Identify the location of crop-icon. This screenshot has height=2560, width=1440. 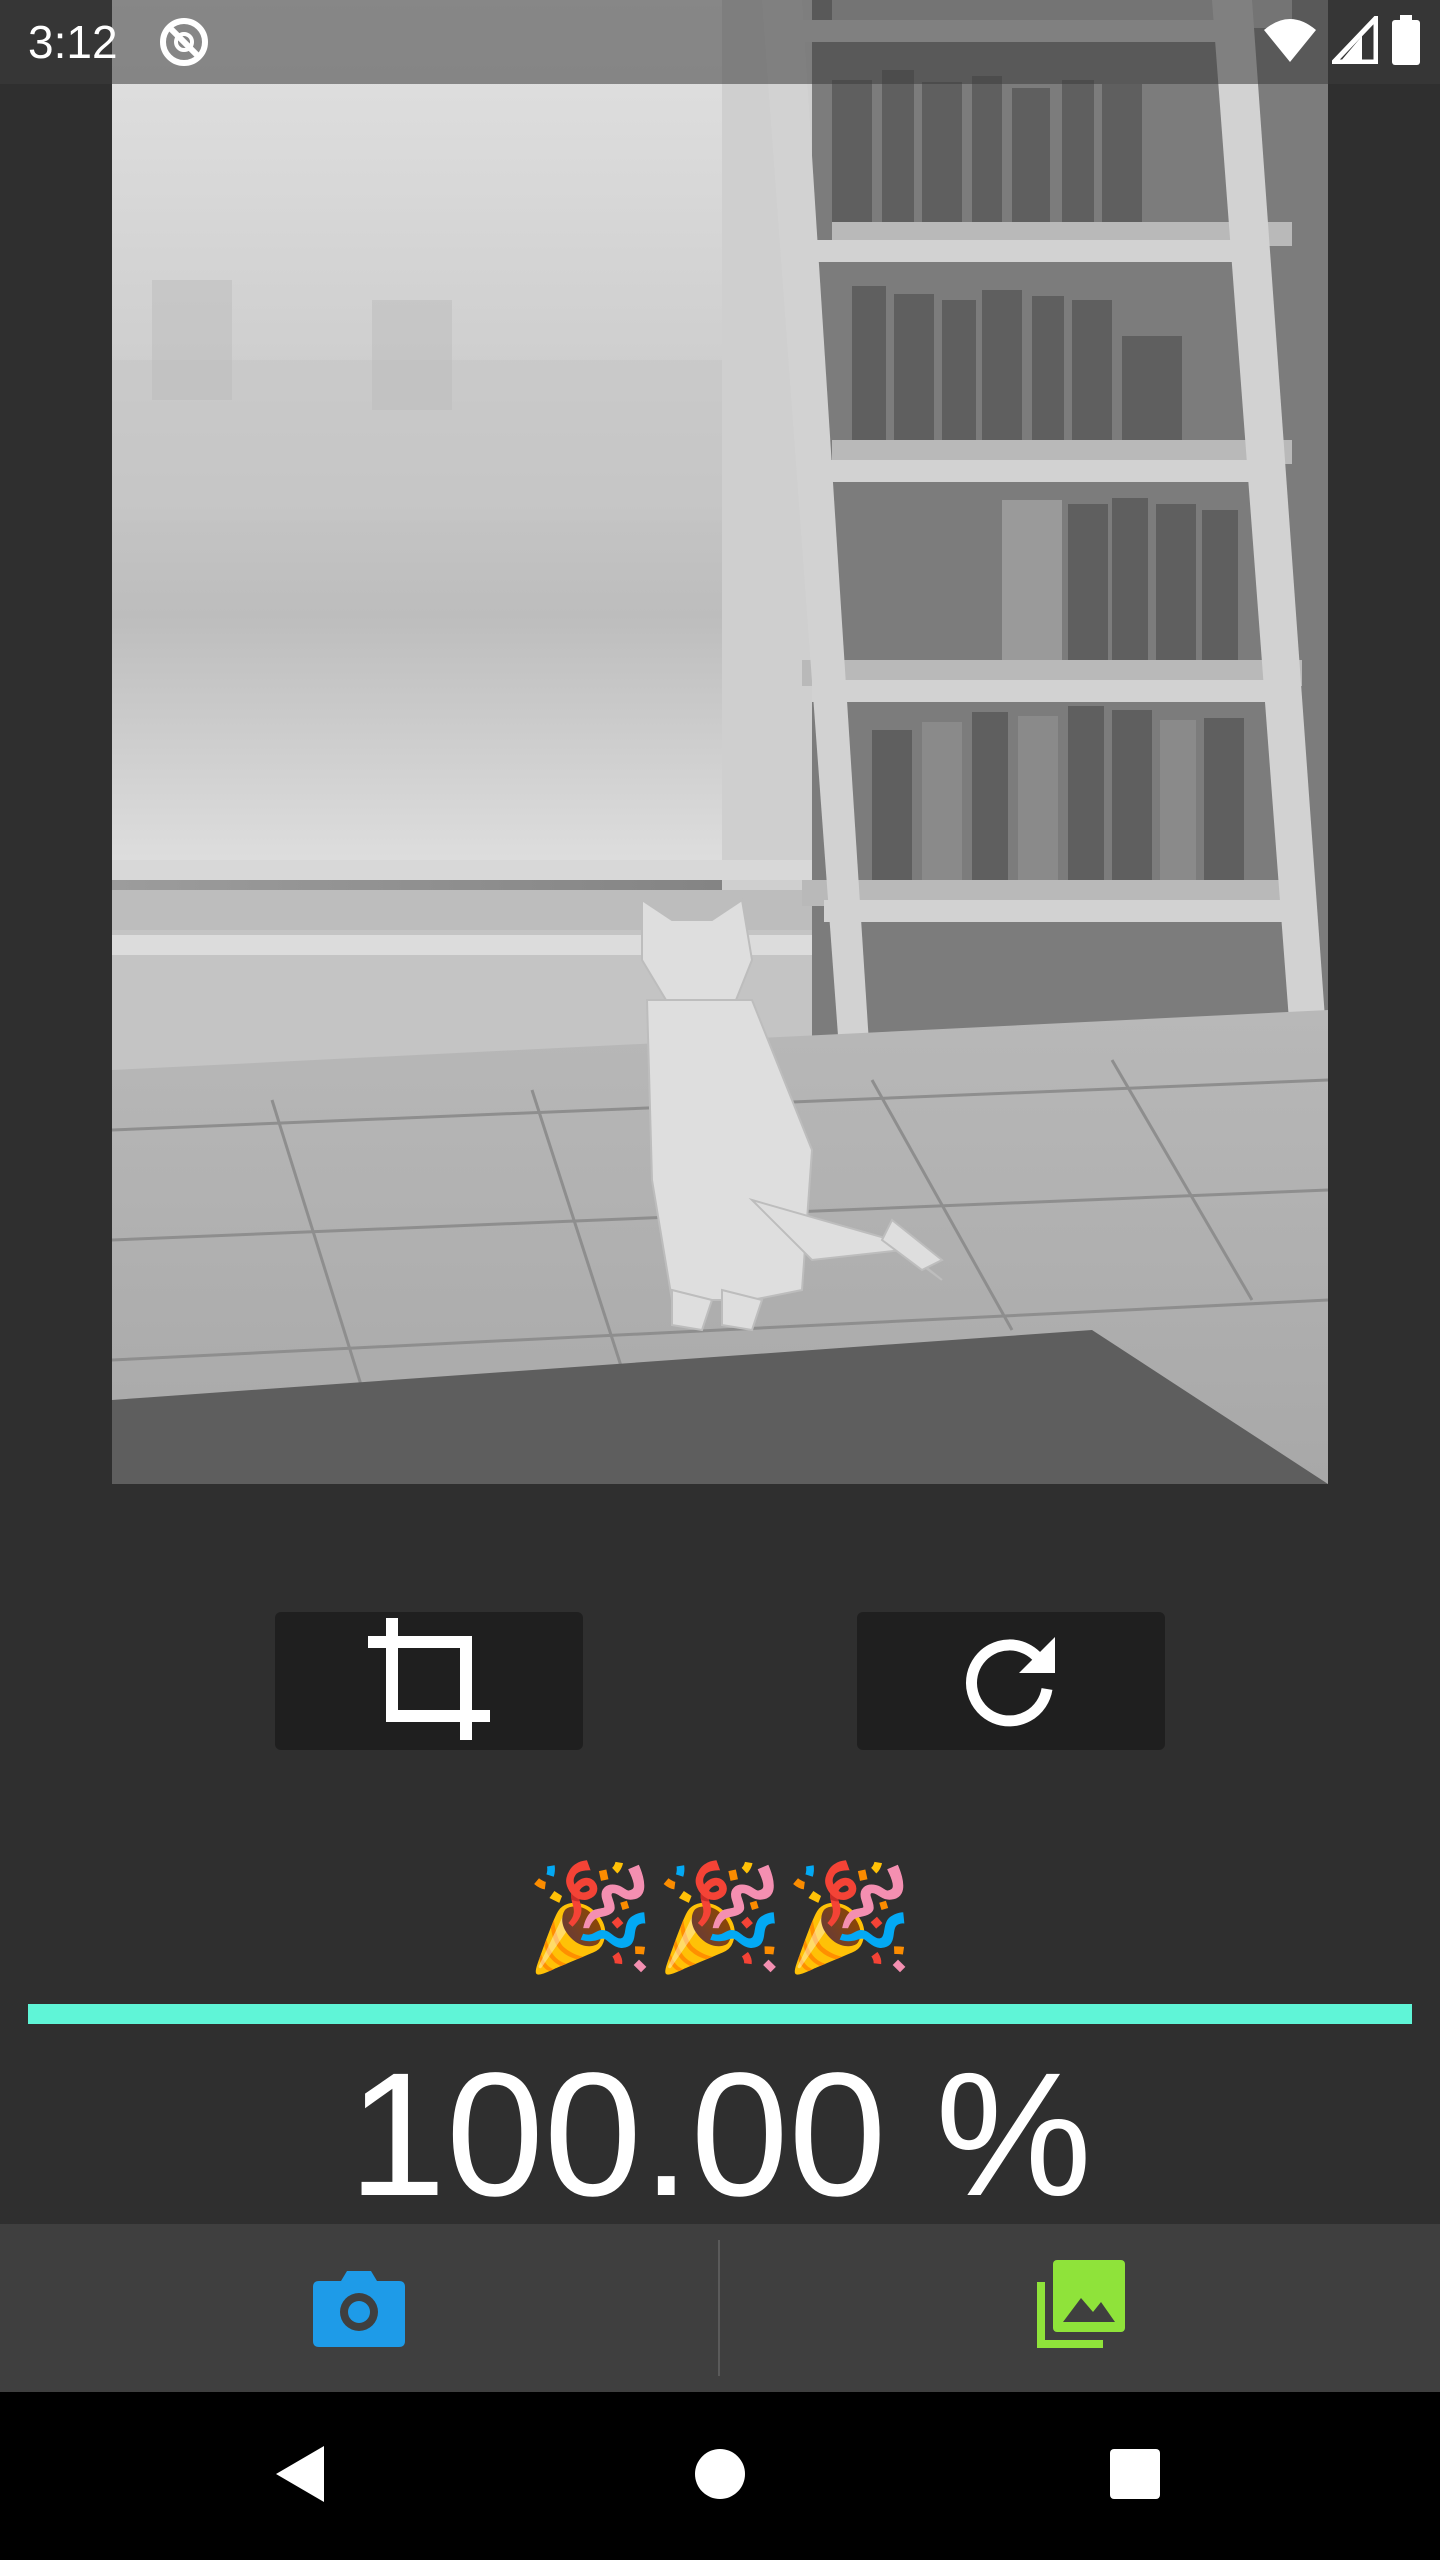
(429, 1681).